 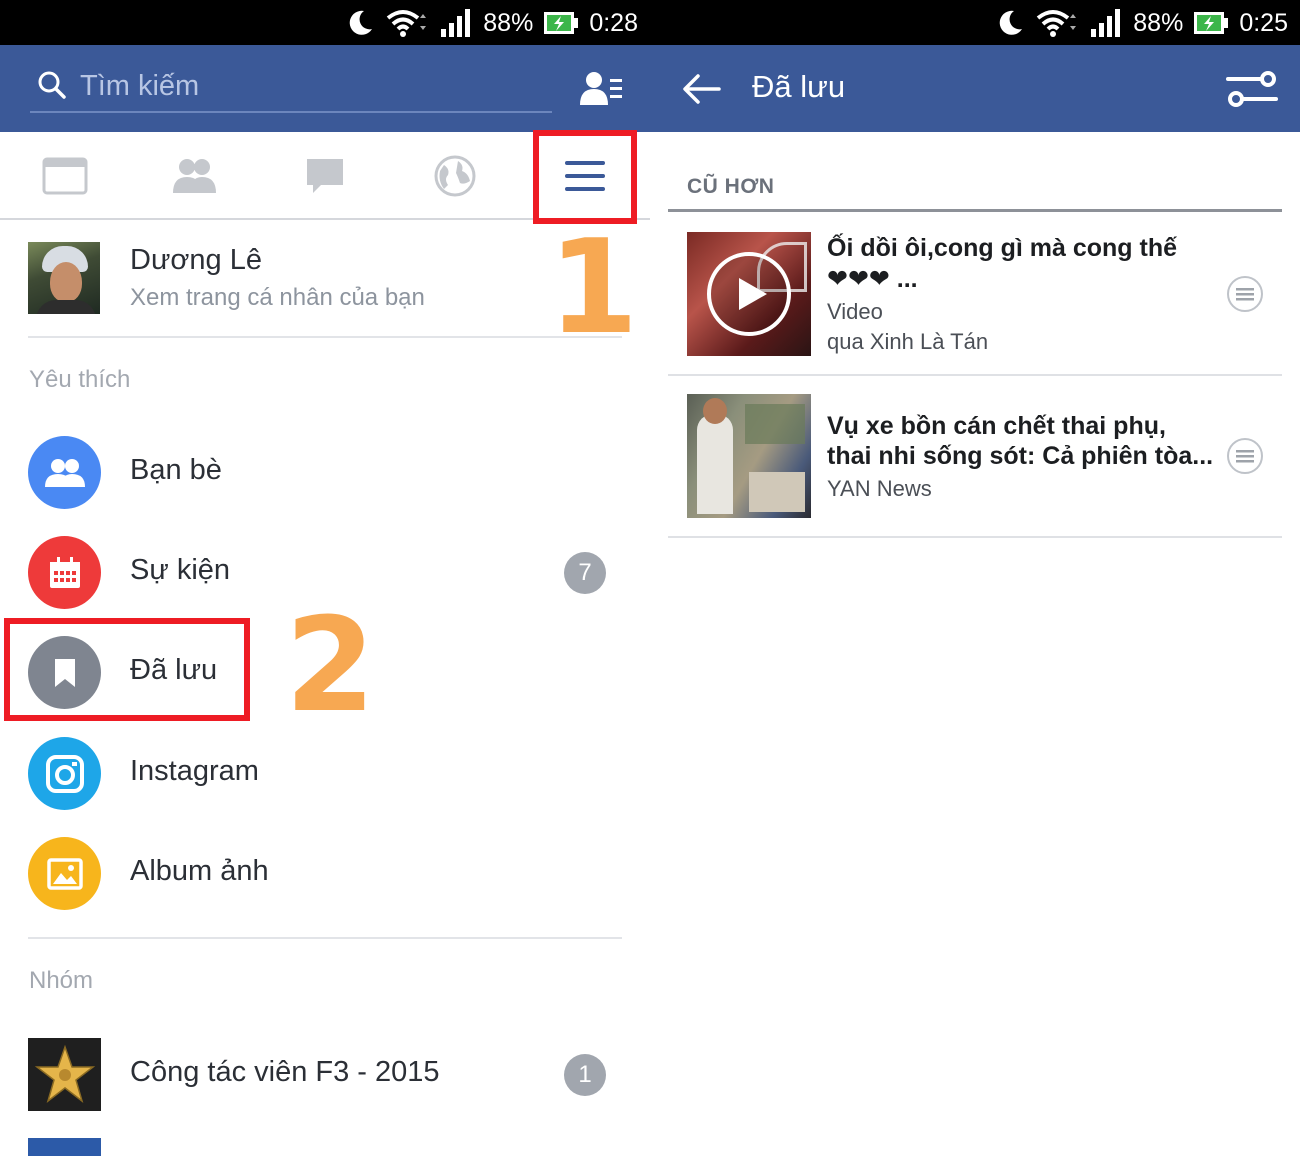 I want to click on profile-row: Dương Lê Xem trang cá nhân của bạn, so click(x=325, y=289).